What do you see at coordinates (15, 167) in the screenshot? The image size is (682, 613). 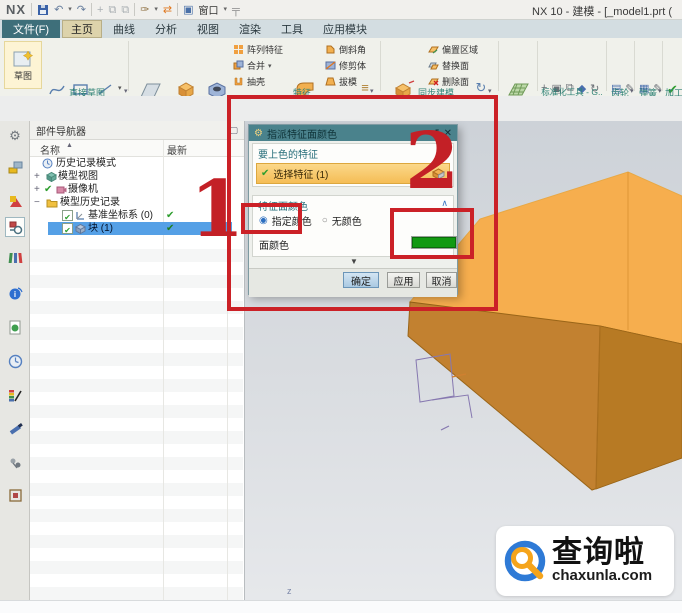 I see `assembly-navigator-icon` at bounding box center [15, 167].